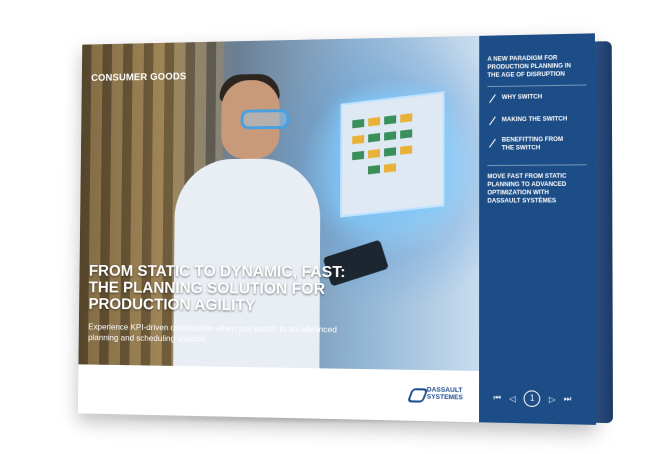  I want to click on toc-line: THE AGE OF DISRUPTION, so click(536, 75).